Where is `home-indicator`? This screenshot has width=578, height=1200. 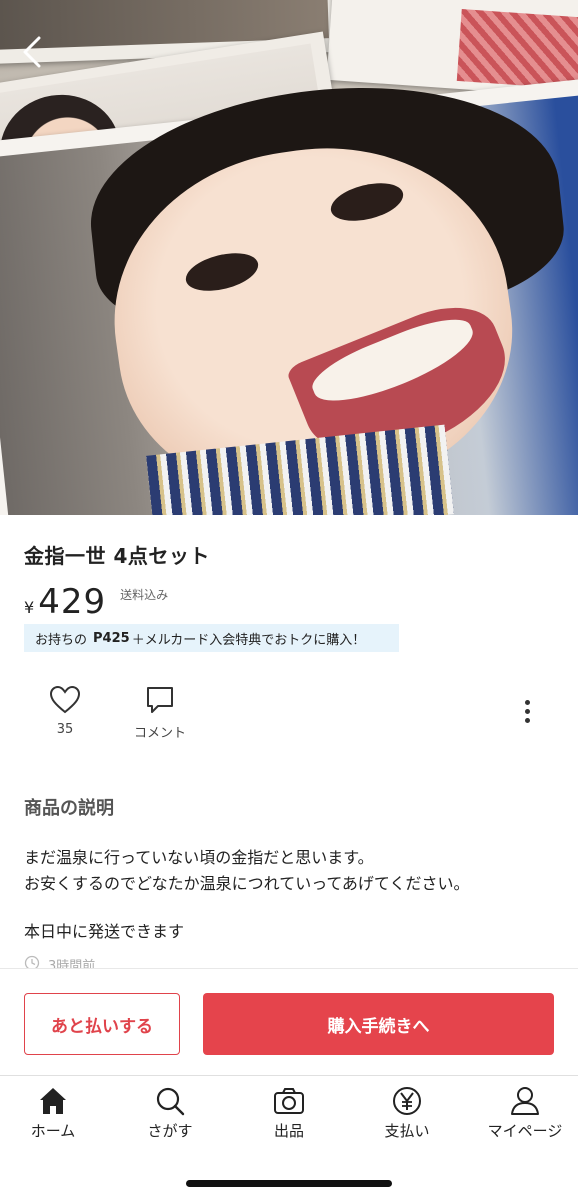 home-indicator is located at coordinates (289, 1183).